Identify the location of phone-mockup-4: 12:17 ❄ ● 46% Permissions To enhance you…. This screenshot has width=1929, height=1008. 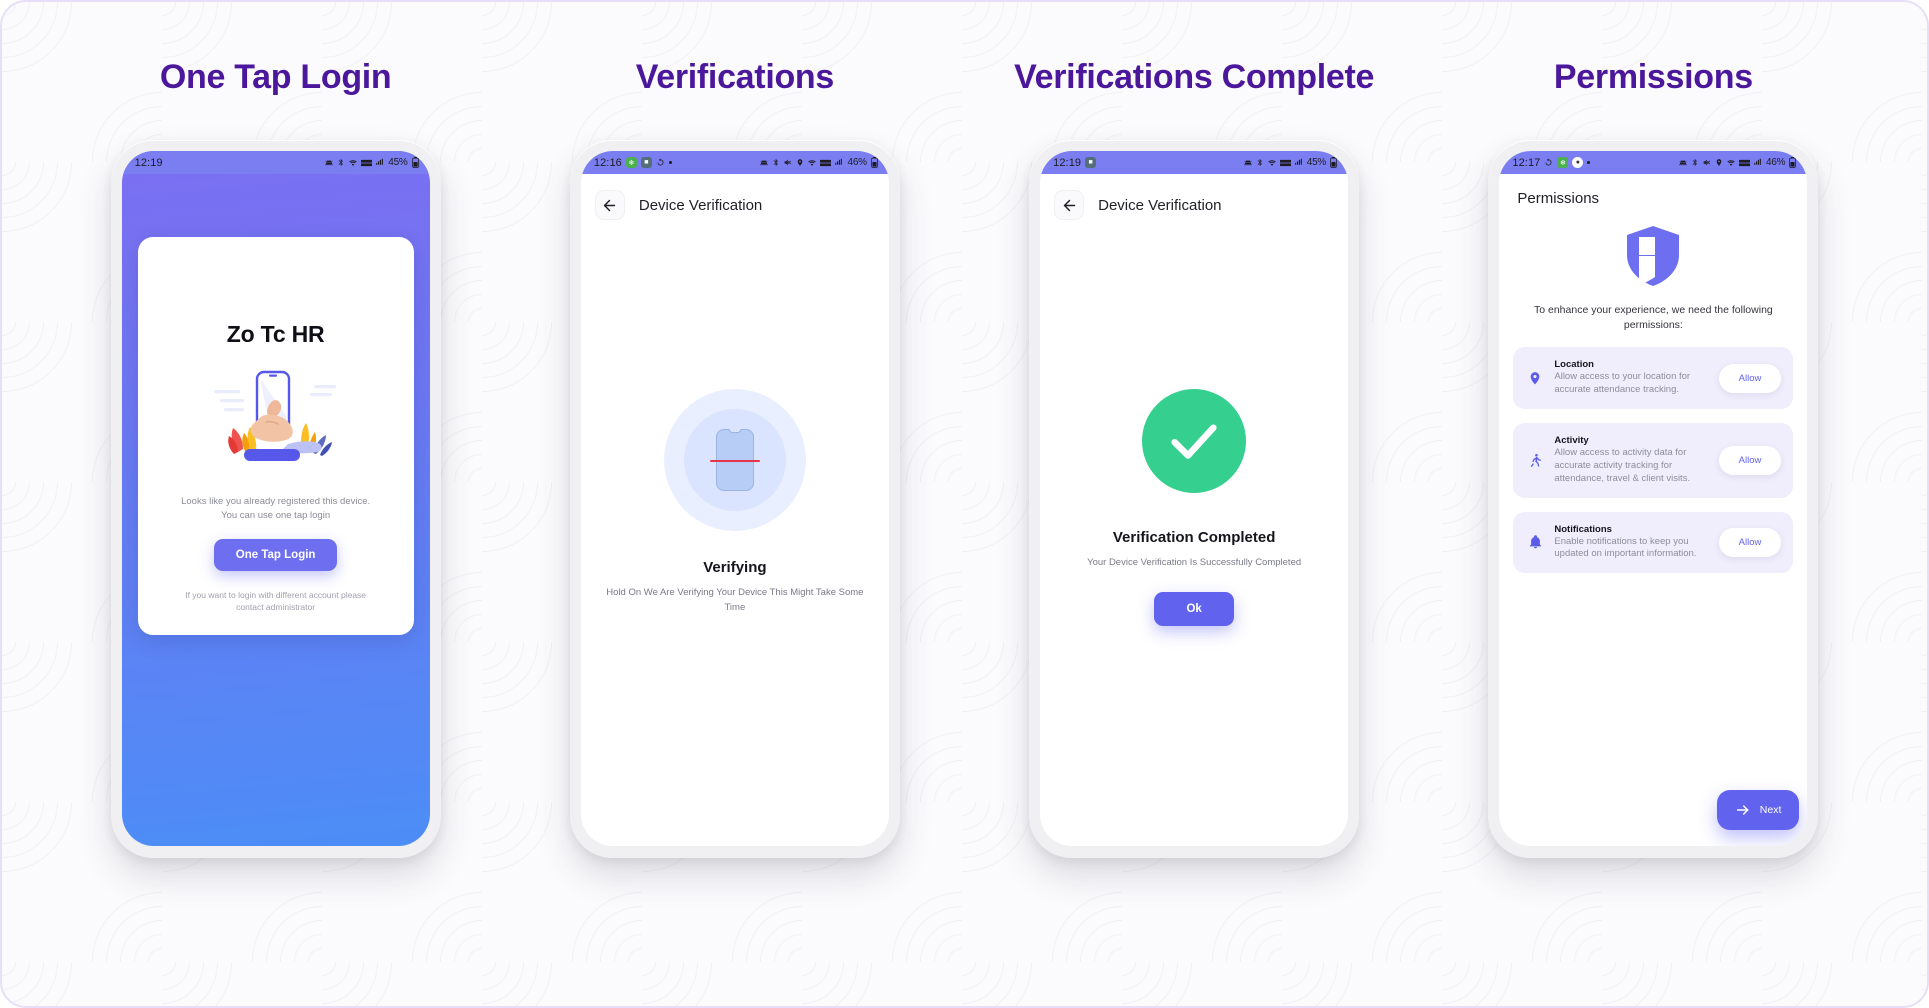
(1653, 499).